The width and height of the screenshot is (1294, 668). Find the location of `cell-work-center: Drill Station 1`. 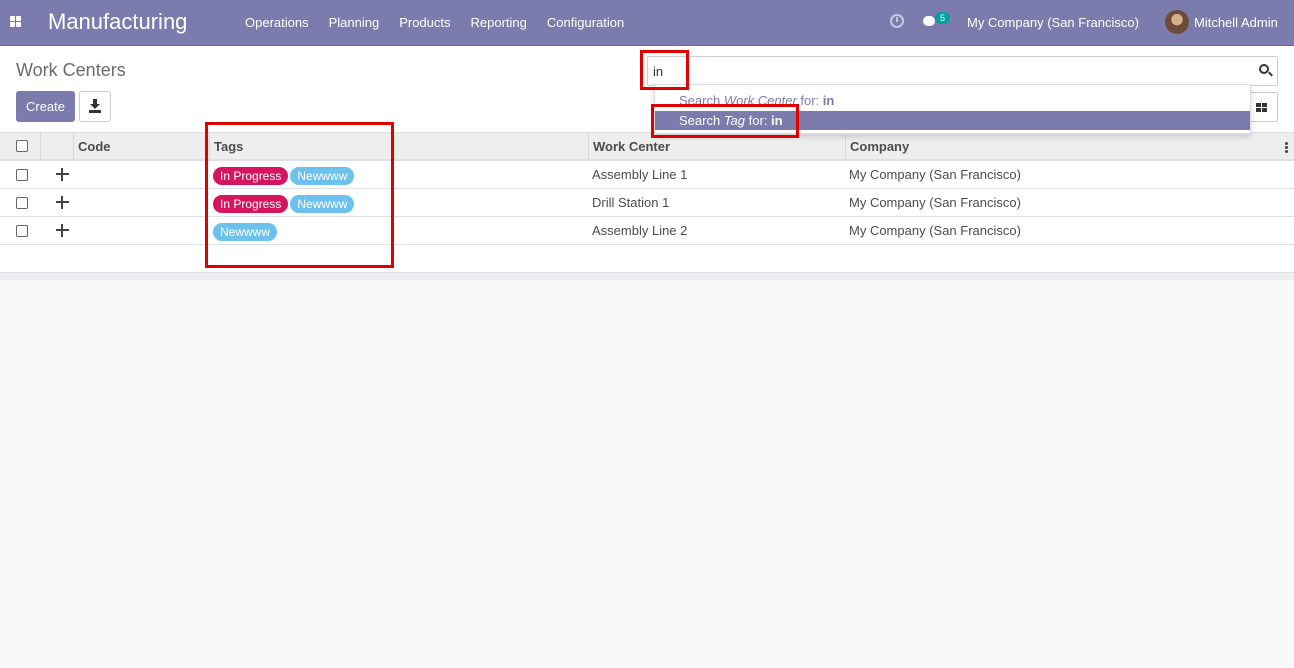

cell-work-center: Drill Station 1 is located at coordinates (631, 202).